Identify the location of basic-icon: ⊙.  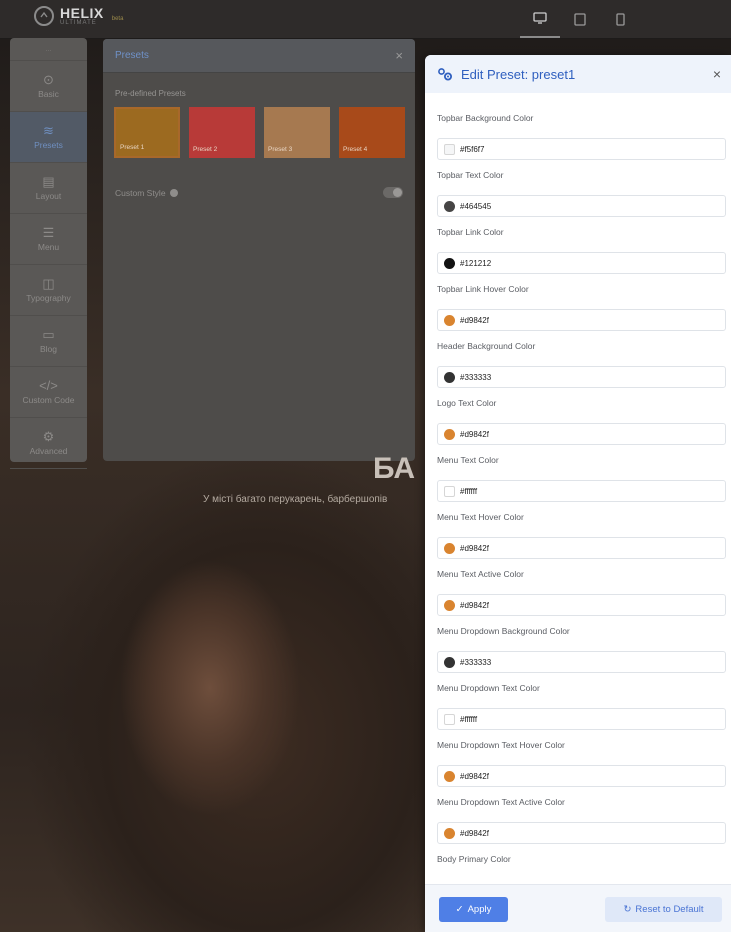
(48, 79).